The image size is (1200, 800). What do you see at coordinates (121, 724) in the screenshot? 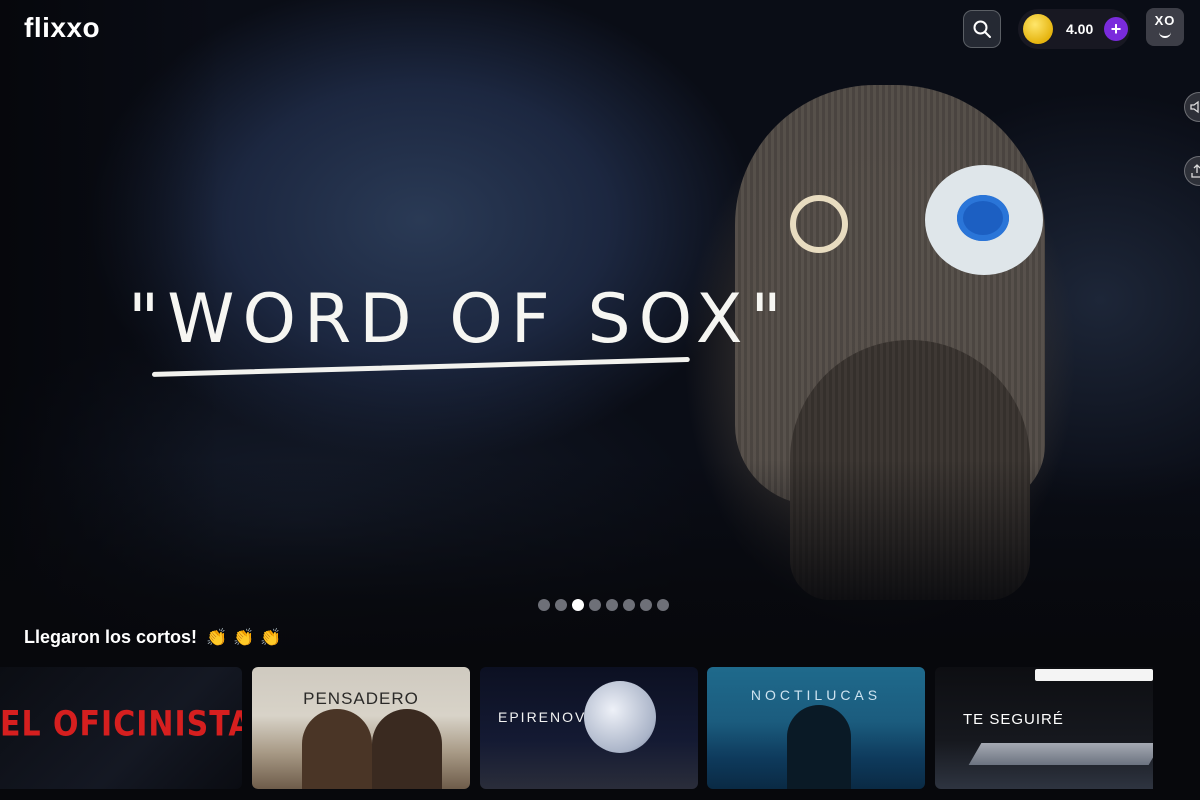
I see `video-card-title: EL OFICINISTA` at bounding box center [121, 724].